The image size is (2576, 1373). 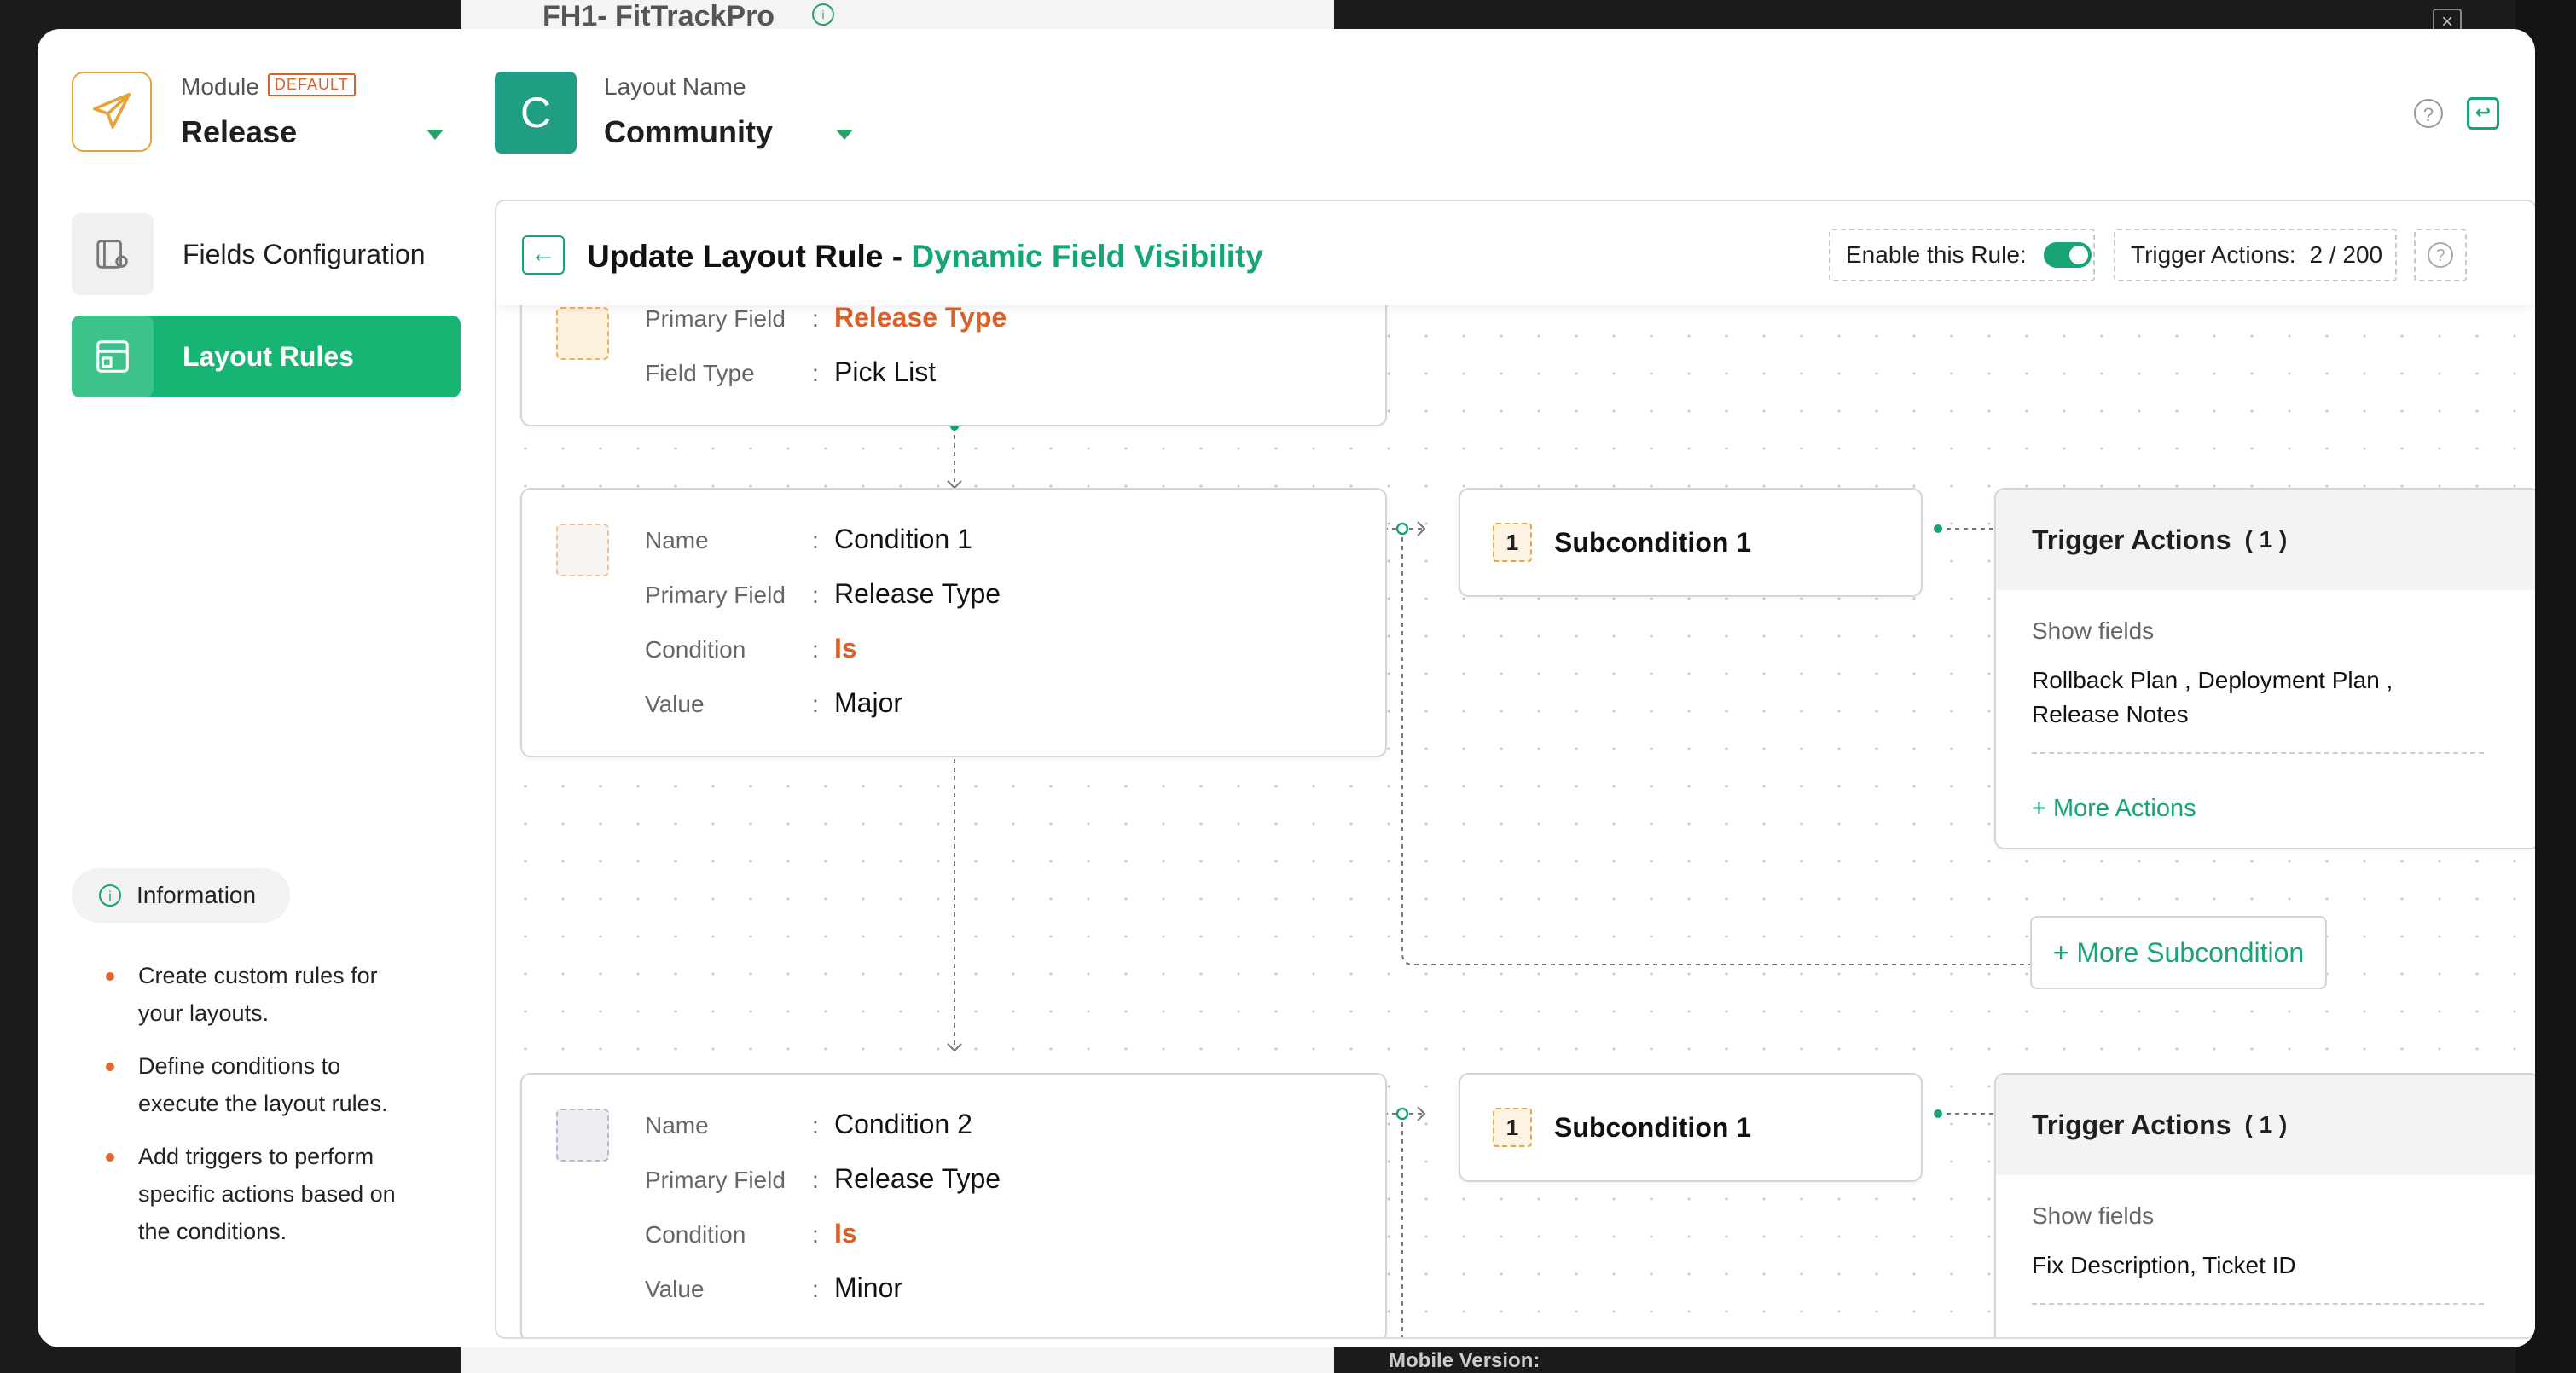 What do you see at coordinates (868, 702) in the screenshot?
I see `condition-value: Major` at bounding box center [868, 702].